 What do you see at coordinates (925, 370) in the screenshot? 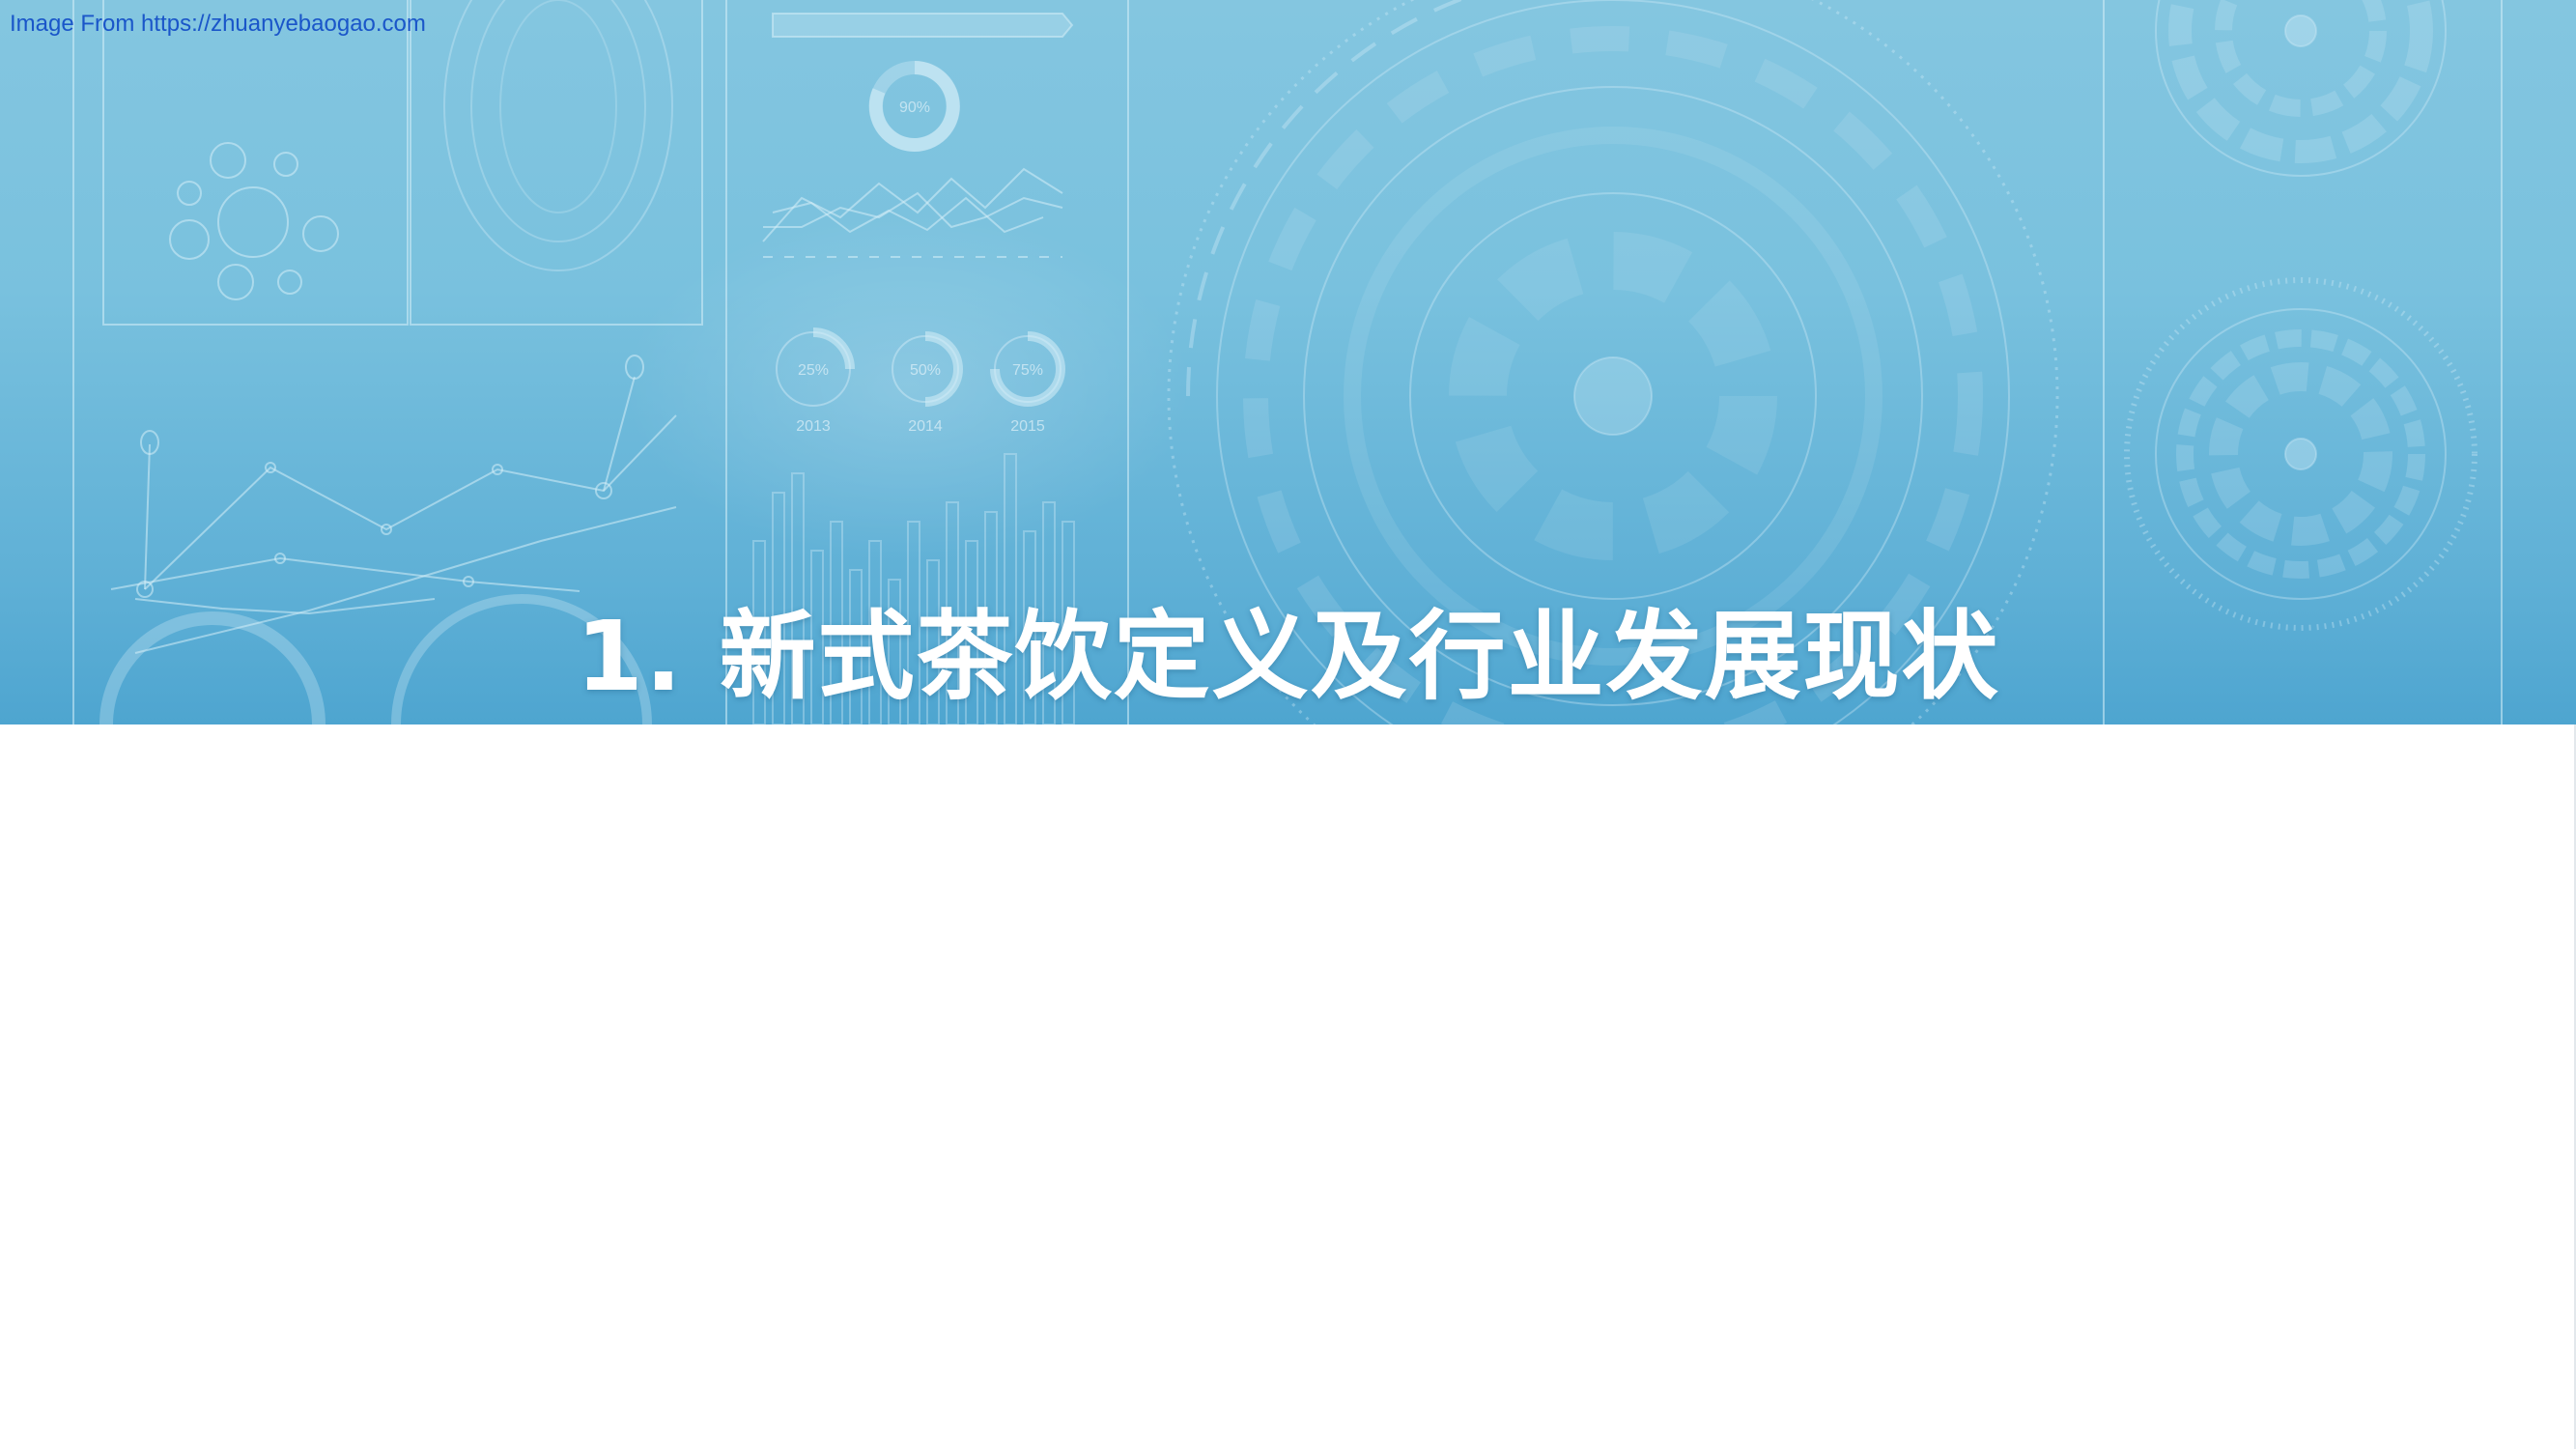
I see `ring-label-2: 50%` at bounding box center [925, 370].